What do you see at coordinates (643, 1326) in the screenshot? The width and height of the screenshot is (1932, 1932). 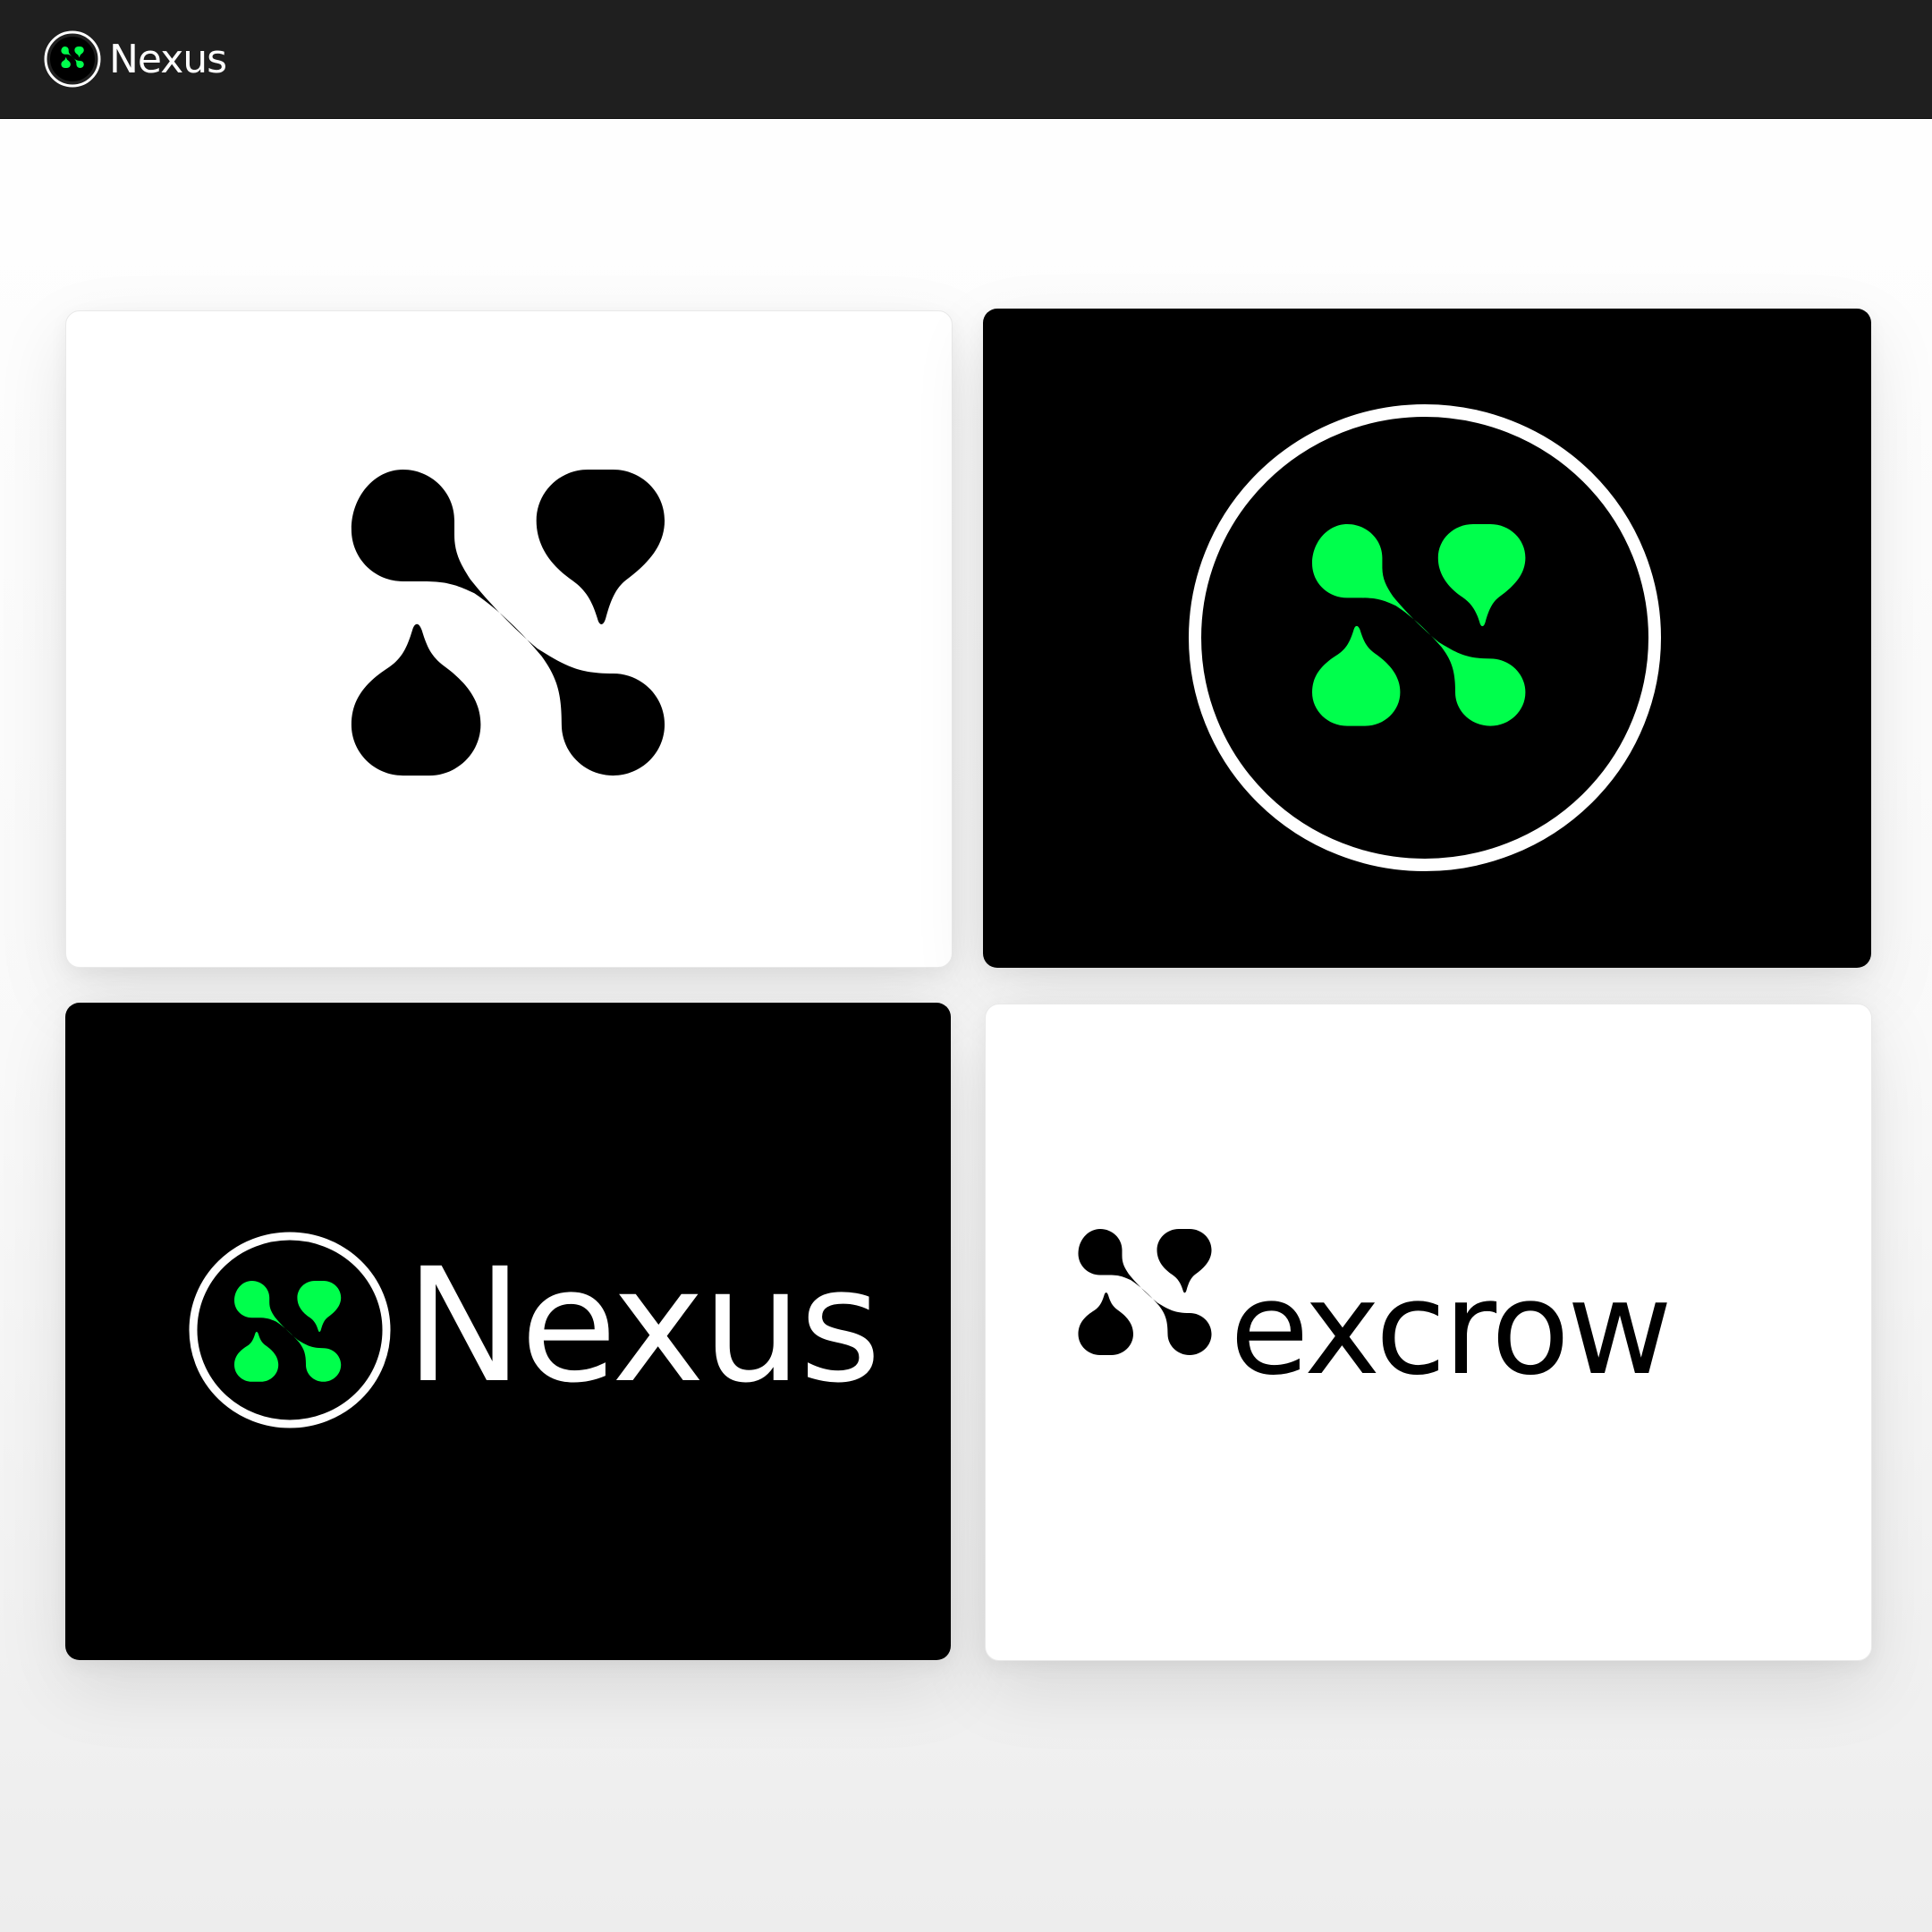 I see `wordmark-text: Nexus` at bounding box center [643, 1326].